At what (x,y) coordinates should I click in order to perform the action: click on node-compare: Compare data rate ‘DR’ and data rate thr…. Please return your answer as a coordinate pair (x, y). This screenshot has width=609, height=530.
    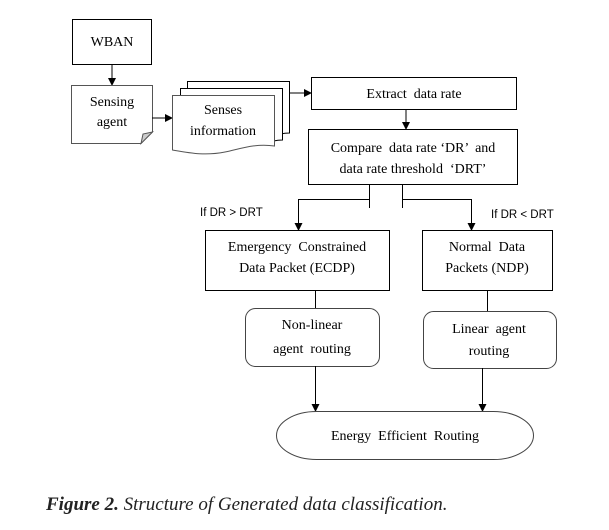
    Looking at the image, I should click on (413, 157).